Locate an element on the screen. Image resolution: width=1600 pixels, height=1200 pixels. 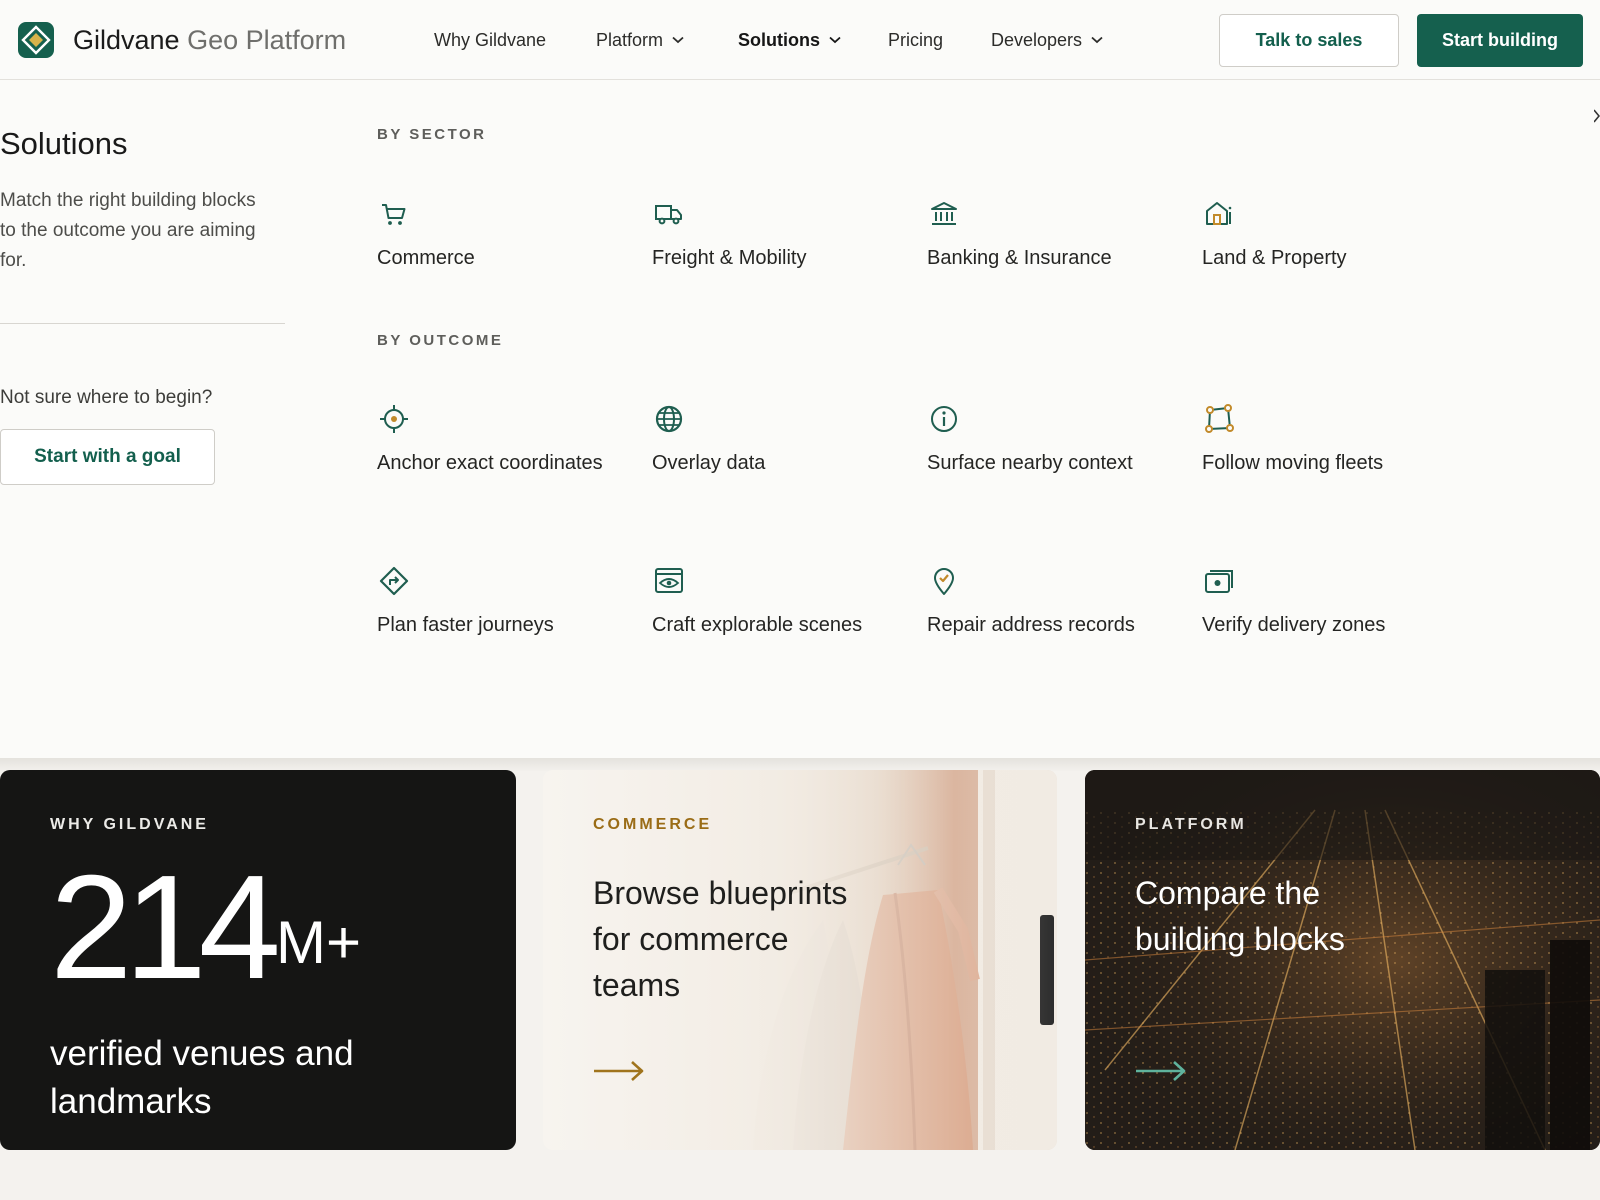
directions-icon is located at coordinates (394, 581).